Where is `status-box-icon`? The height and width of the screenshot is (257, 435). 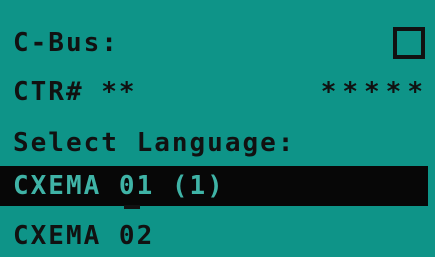 status-box-icon is located at coordinates (409, 43).